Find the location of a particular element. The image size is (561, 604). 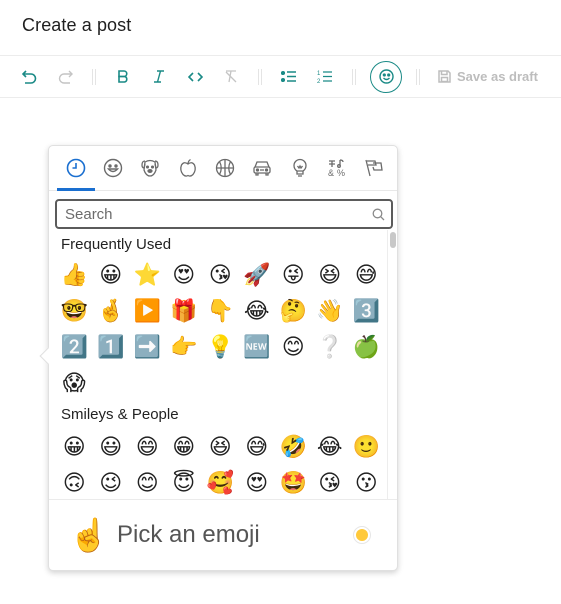

tab-food-drink is located at coordinates (187, 167).